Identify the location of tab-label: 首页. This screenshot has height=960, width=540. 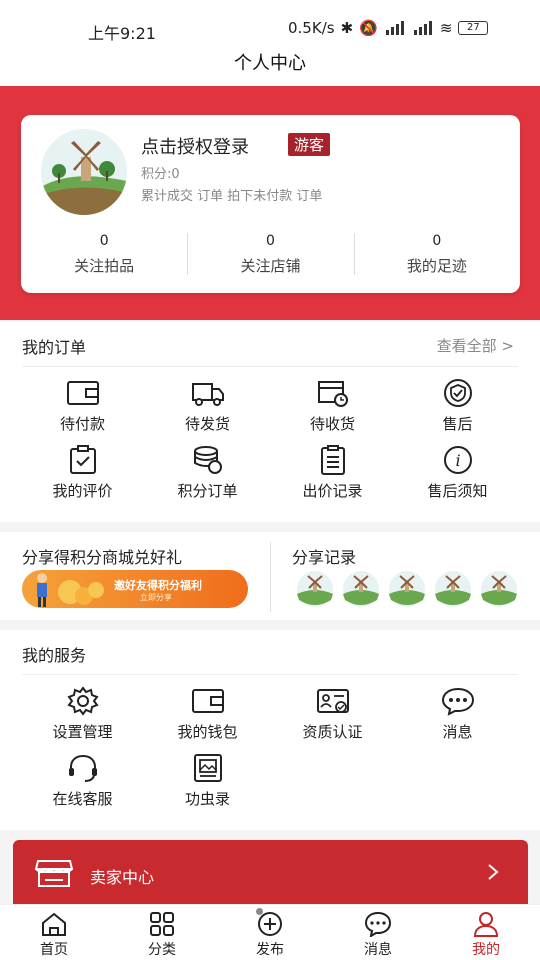
(54, 950).